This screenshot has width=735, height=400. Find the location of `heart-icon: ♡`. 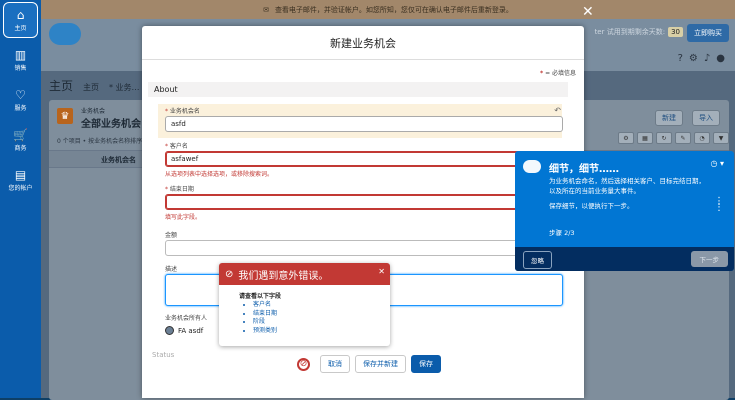

heart-icon: ♡ is located at coordinates (20, 94).